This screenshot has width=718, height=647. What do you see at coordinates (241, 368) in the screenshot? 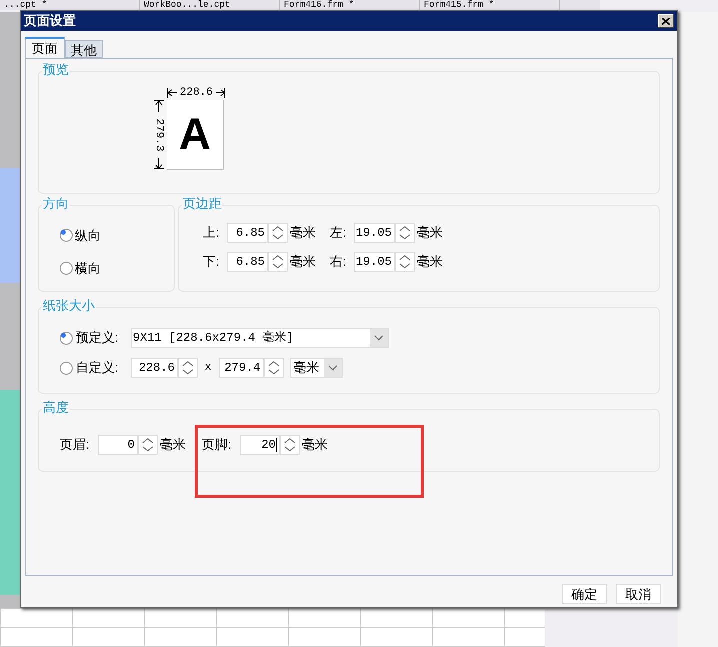
I see `number-field: 279.4` at bounding box center [241, 368].